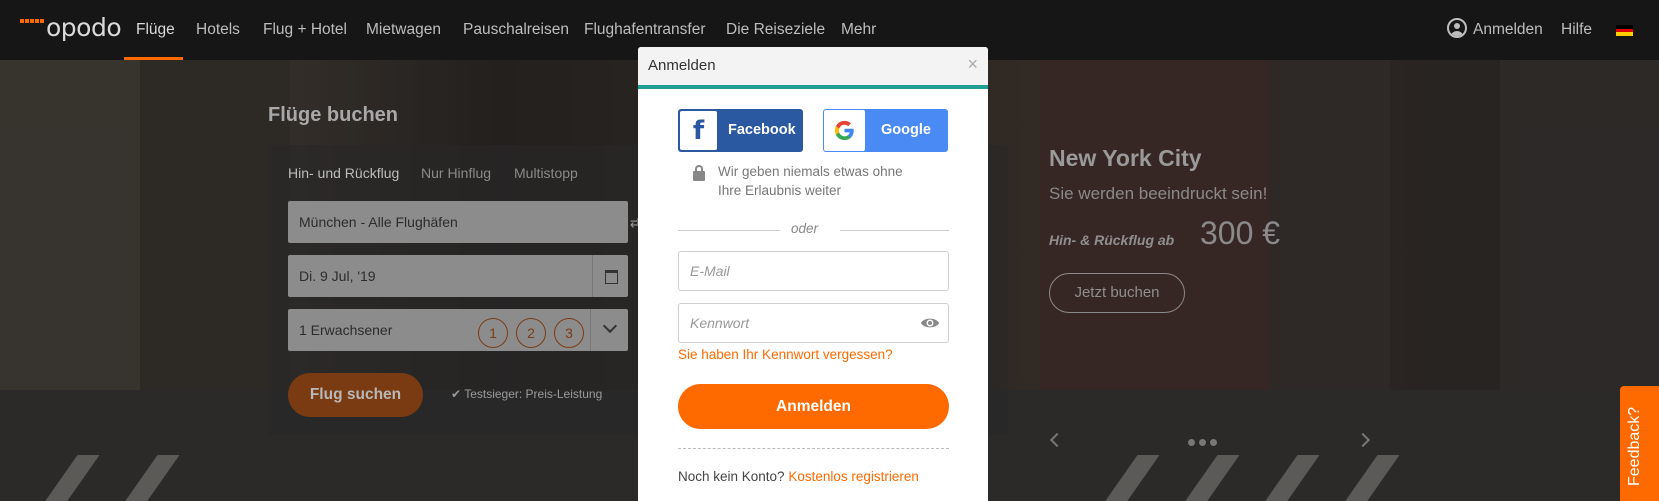  I want to click on opodo-logo: opodo, so click(71, 28).